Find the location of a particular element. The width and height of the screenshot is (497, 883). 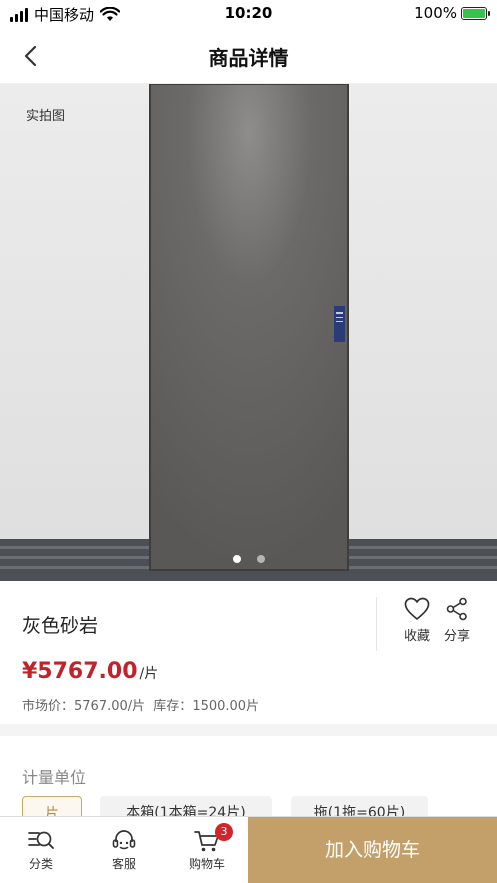

section-gap is located at coordinates (248, 730).